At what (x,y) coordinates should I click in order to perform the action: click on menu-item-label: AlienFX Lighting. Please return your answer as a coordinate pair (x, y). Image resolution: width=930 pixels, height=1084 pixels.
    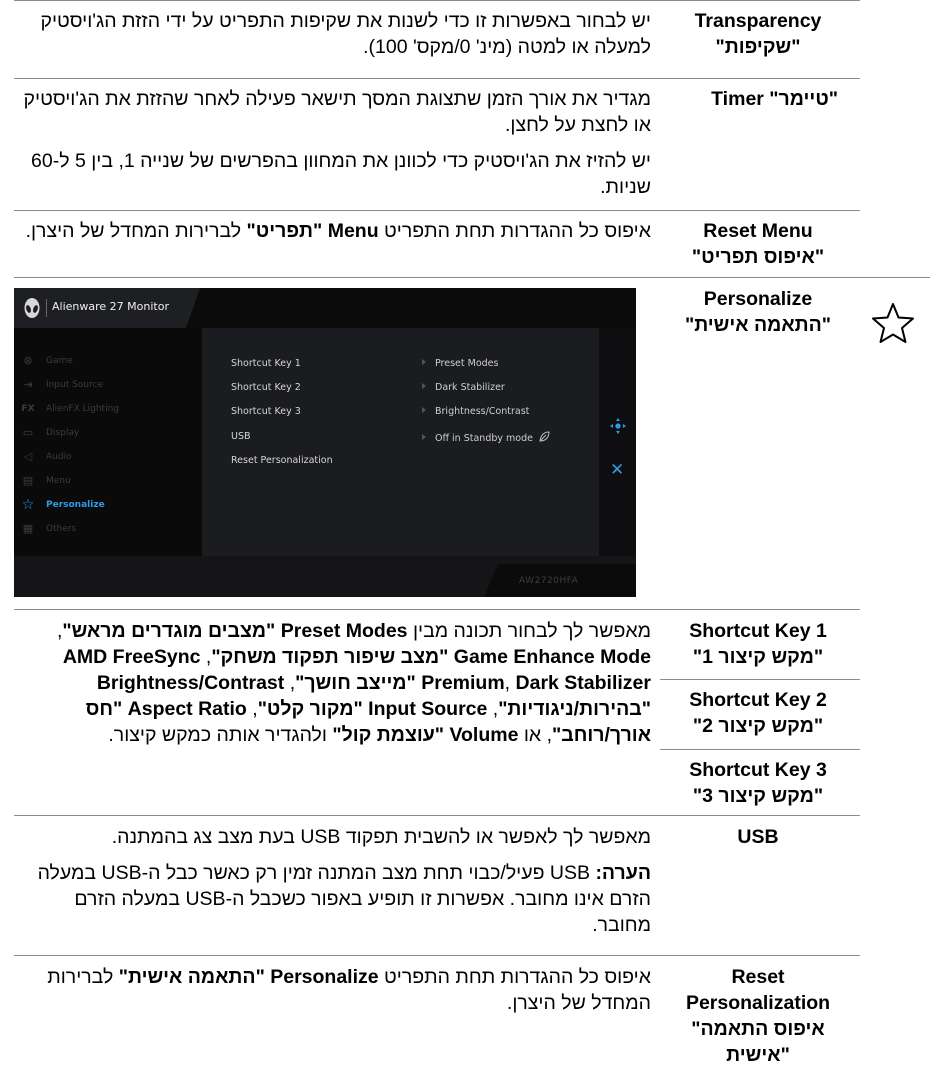
    Looking at the image, I should click on (82, 409).